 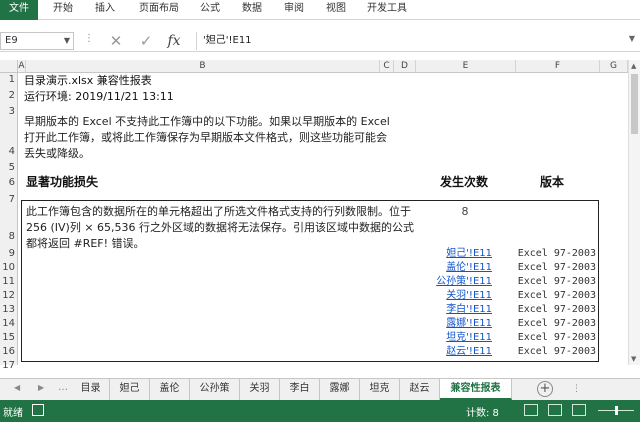 What do you see at coordinates (67, 41) in the screenshot?
I see `chevron-down-icon: ▼` at bounding box center [67, 41].